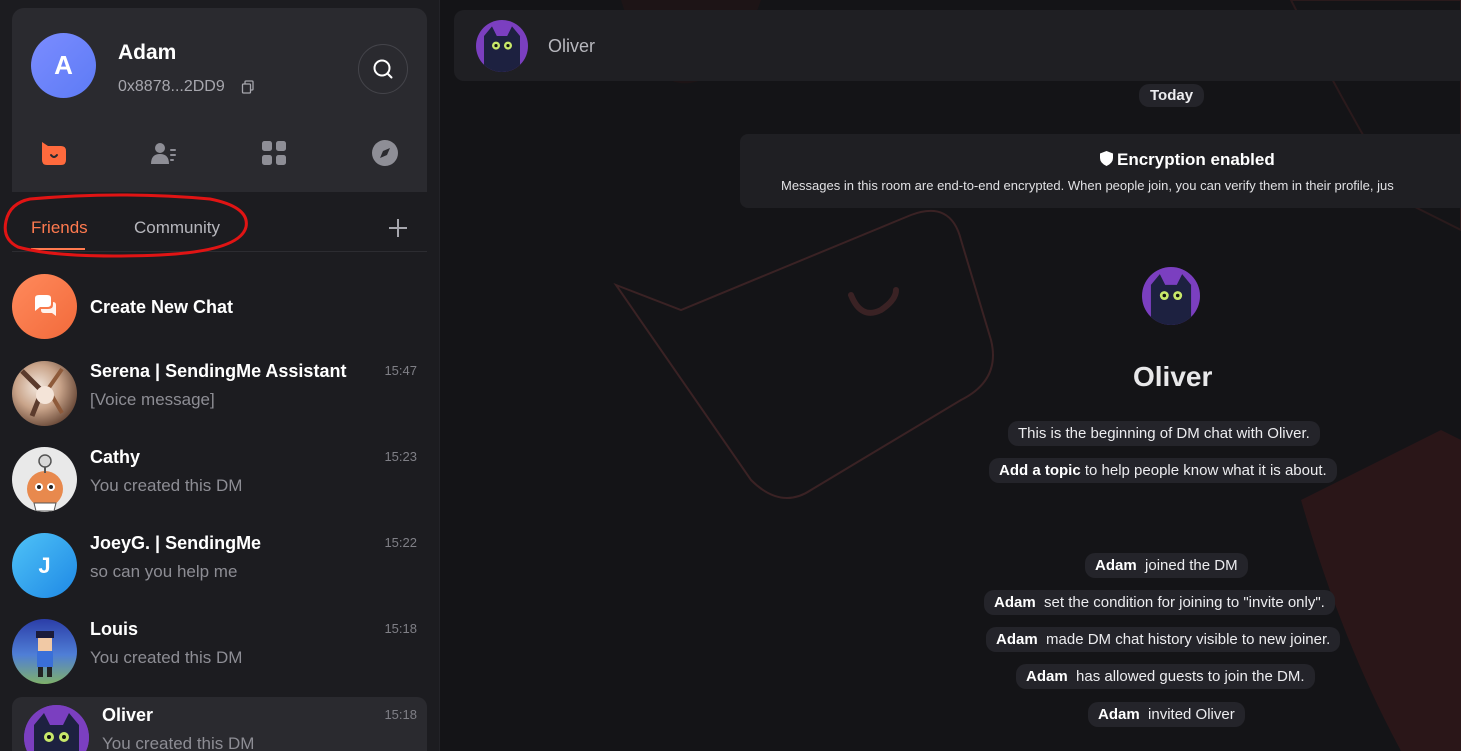 The width and height of the screenshot is (1461, 751). Describe the element at coordinates (1100, 171) in the screenshot. I see `encryption-notice` at that location.